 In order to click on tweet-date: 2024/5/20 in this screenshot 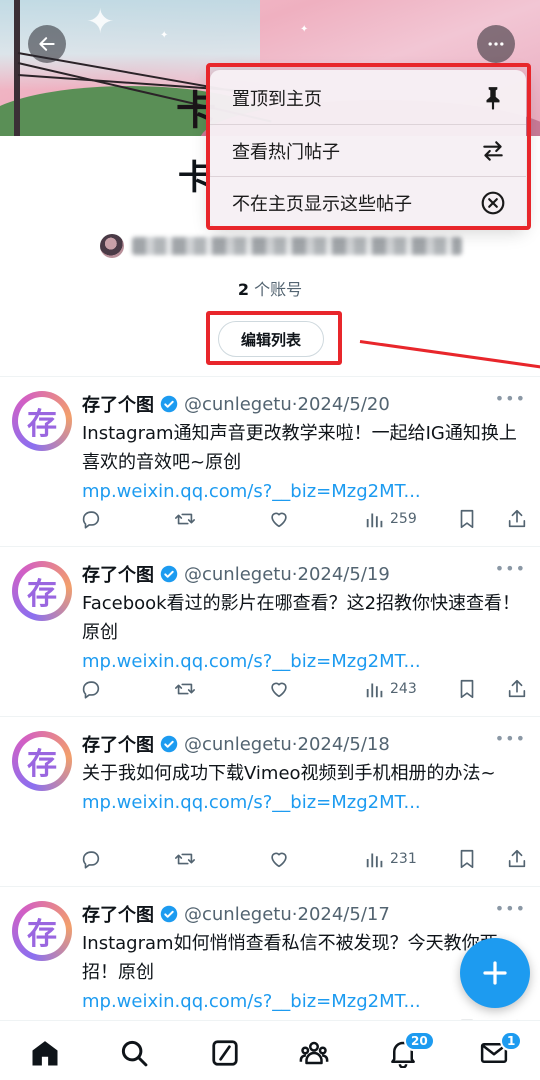, I will do `click(344, 404)`.